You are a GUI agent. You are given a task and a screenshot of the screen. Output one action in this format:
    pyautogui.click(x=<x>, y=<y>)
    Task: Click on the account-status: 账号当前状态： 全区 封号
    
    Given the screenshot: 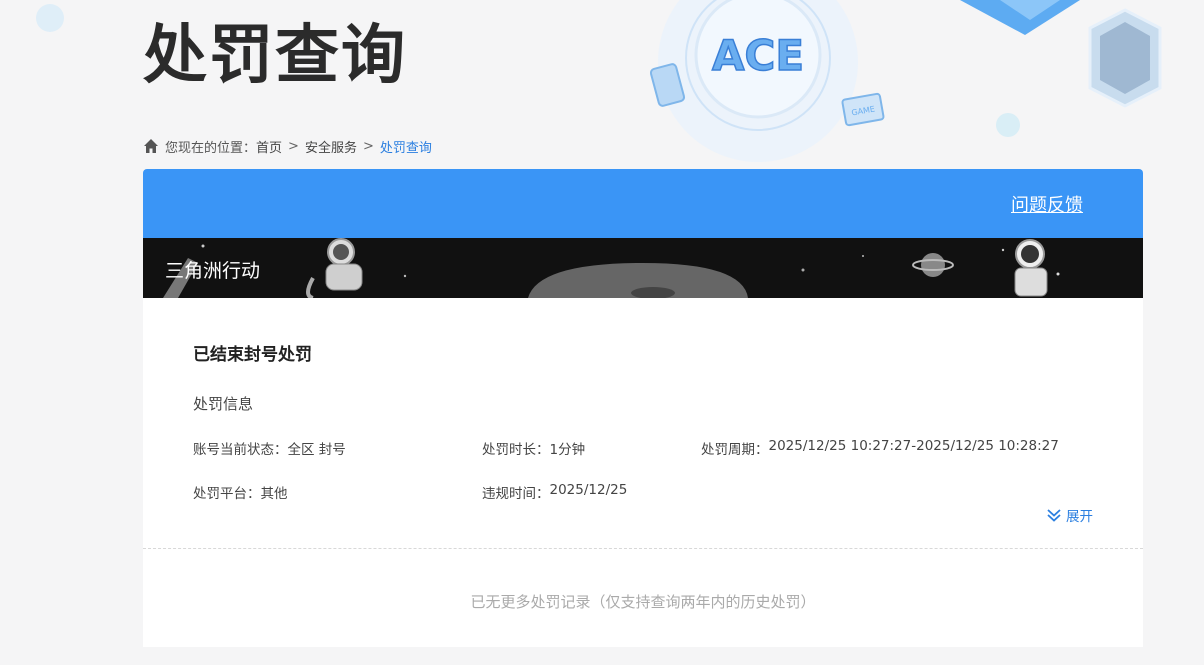 What is the action you would take?
    pyautogui.click(x=337, y=448)
    